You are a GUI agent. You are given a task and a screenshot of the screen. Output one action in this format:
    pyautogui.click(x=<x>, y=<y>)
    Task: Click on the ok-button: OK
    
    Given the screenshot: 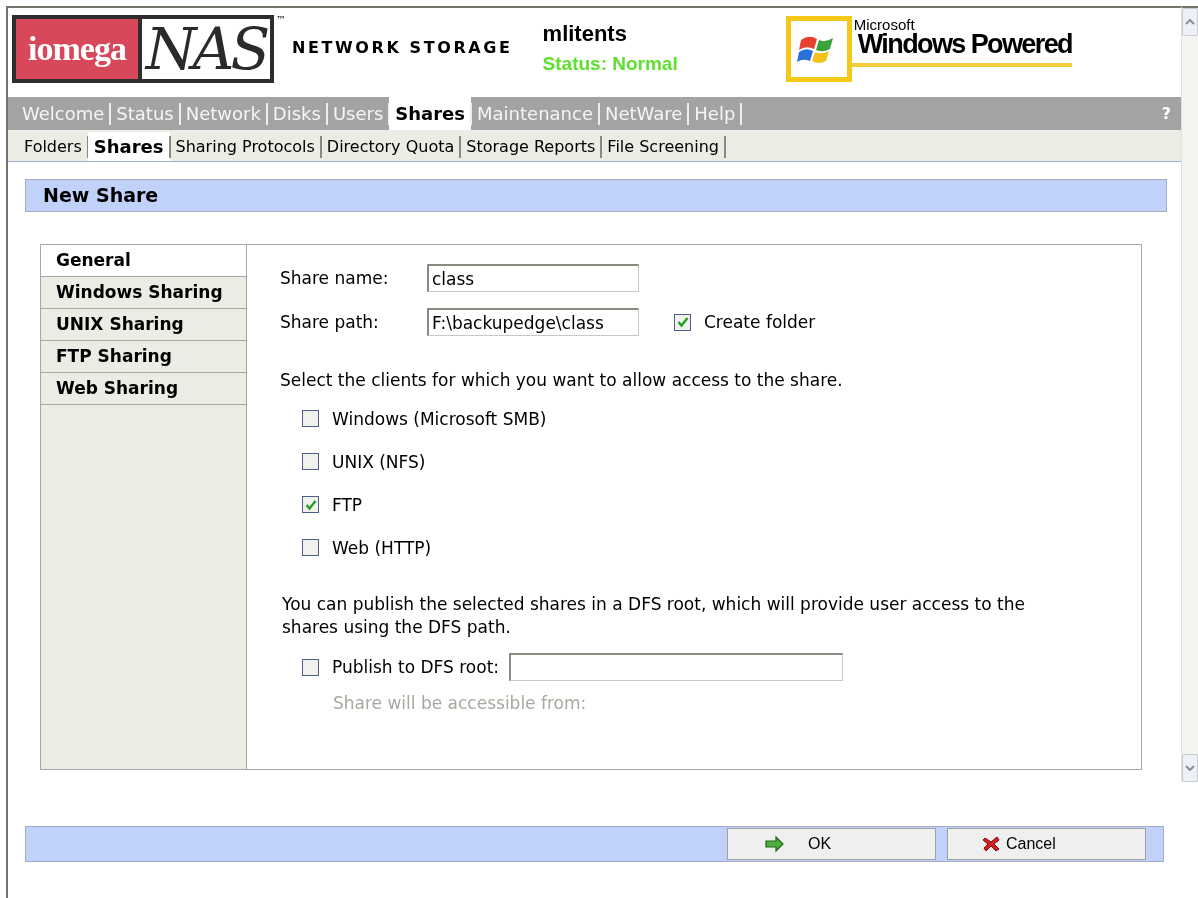 What is the action you would take?
    pyautogui.click(x=831, y=844)
    